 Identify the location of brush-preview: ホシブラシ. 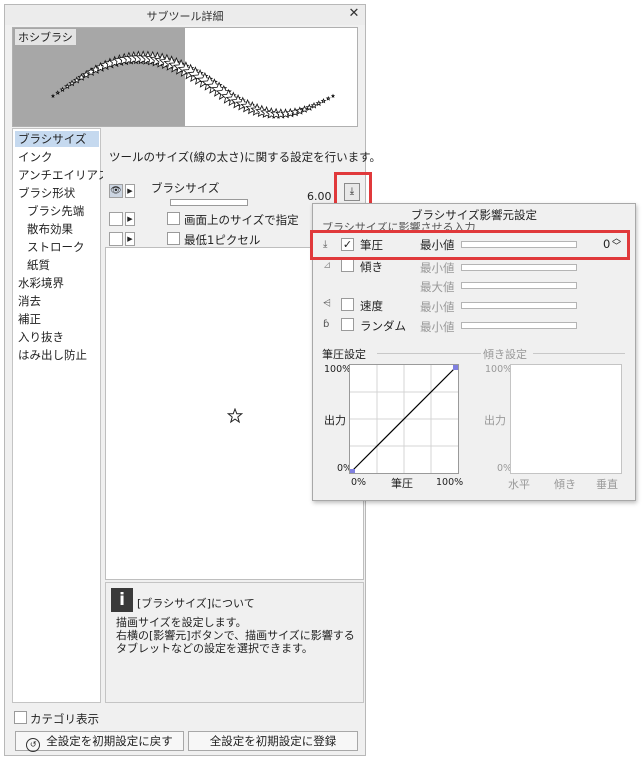
(185, 77).